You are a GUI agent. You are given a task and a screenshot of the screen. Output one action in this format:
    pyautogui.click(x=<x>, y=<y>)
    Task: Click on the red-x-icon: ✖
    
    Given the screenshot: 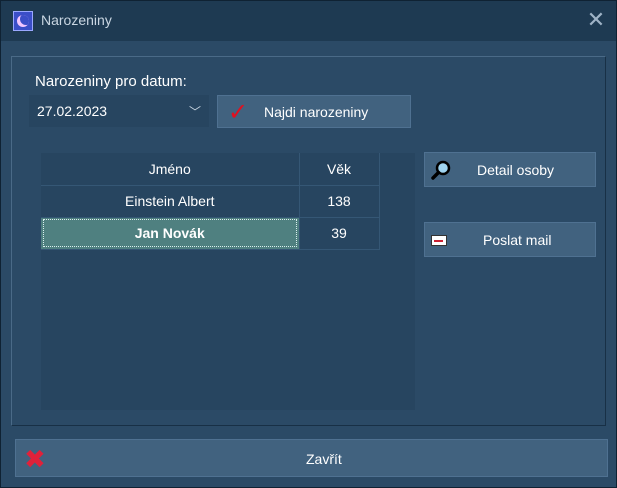 What is the action you would take?
    pyautogui.click(x=35, y=459)
    